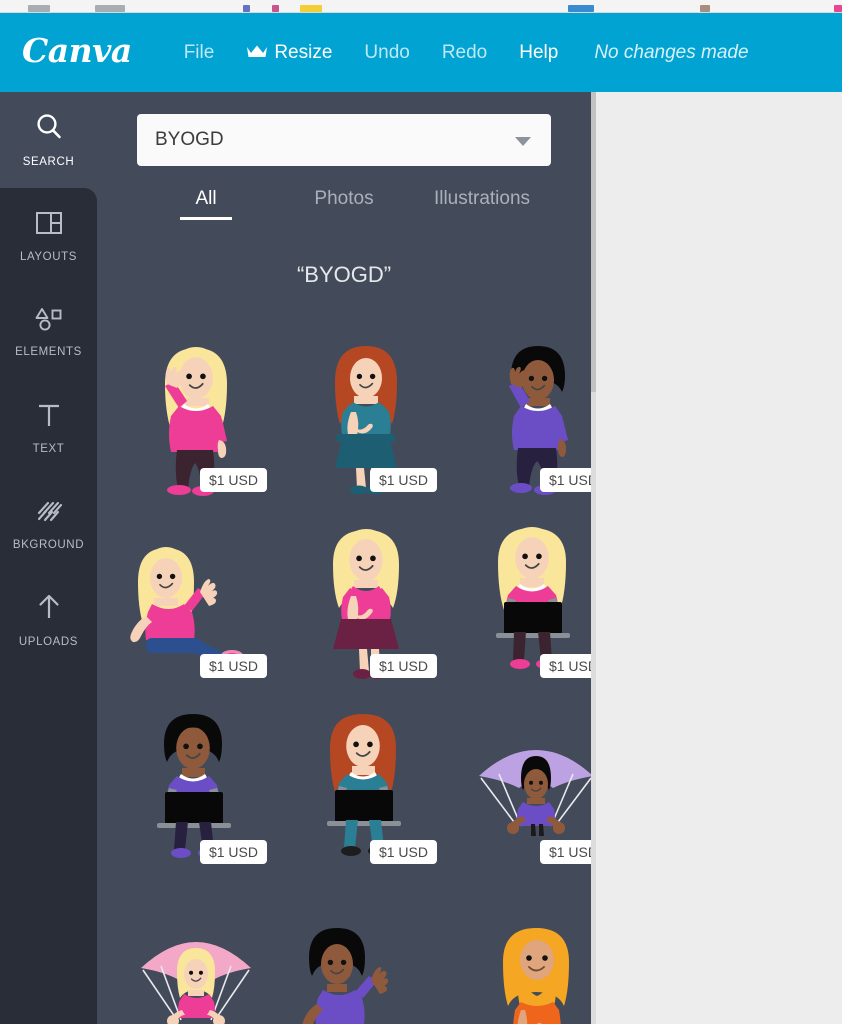 This screenshot has height=1024, width=842. What do you see at coordinates (48, 257) in the screenshot?
I see `sidebar-item-label: LAYOUTS` at bounding box center [48, 257].